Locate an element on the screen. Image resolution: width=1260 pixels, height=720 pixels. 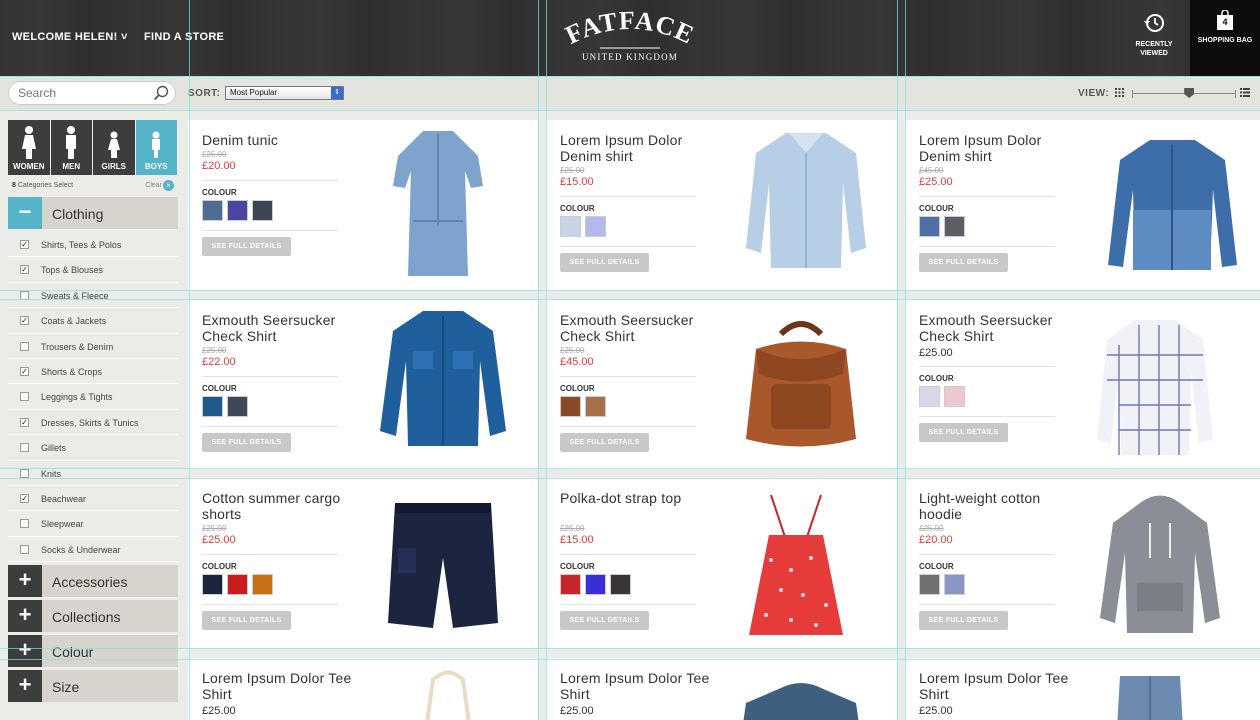
gender-tab-men: MEN is located at coordinates (71, 147).